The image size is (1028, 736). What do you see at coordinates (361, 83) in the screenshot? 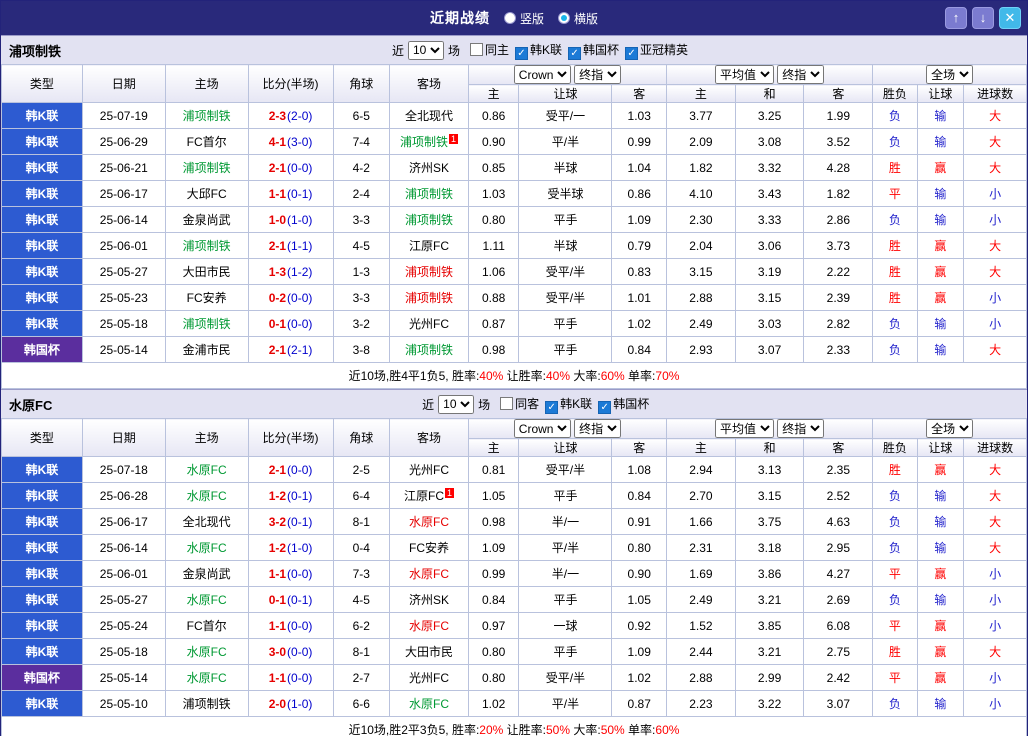
I see `col-corner: 角球` at bounding box center [361, 83].